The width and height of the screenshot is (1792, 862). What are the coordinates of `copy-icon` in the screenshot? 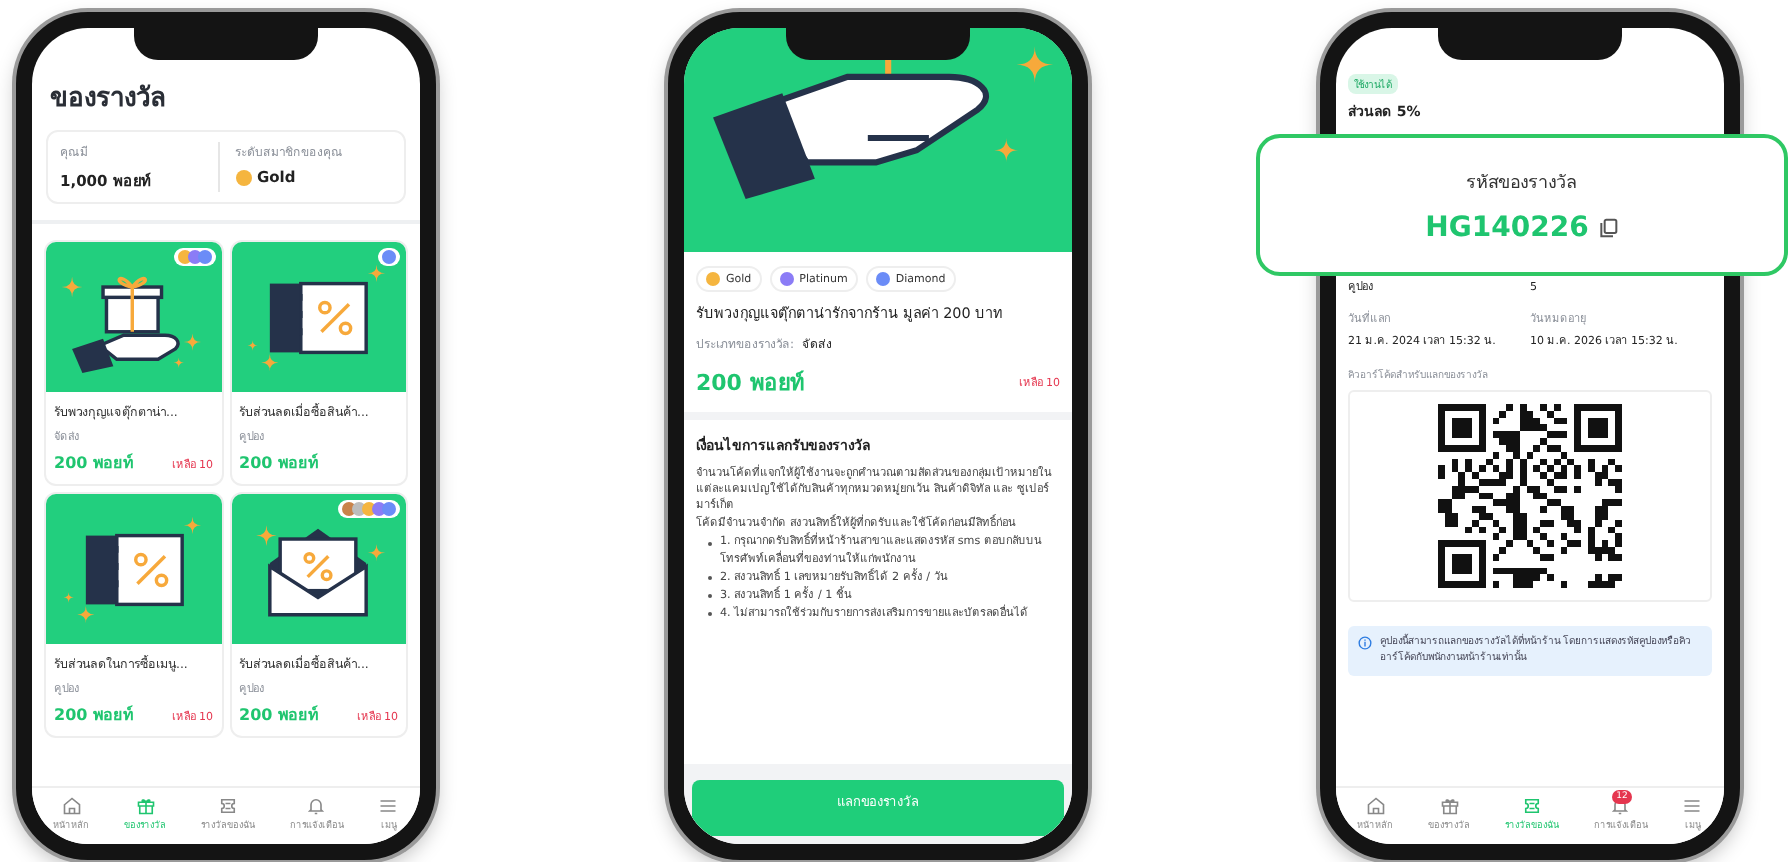 It's located at (1608, 227).